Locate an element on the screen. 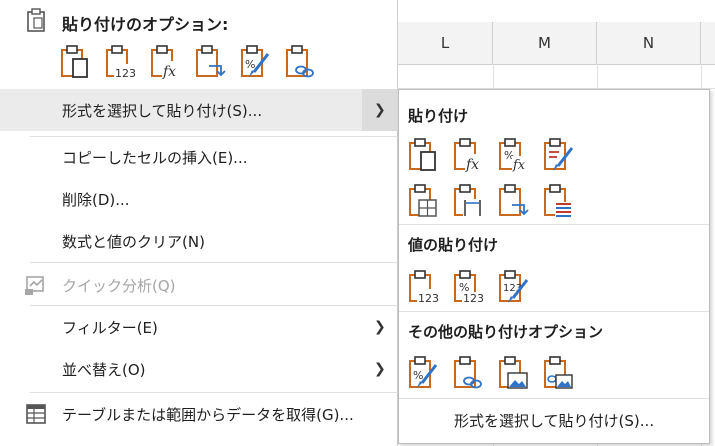 The height and width of the screenshot is (446, 715). column-header-label: L is located at coordinates (445, 43).